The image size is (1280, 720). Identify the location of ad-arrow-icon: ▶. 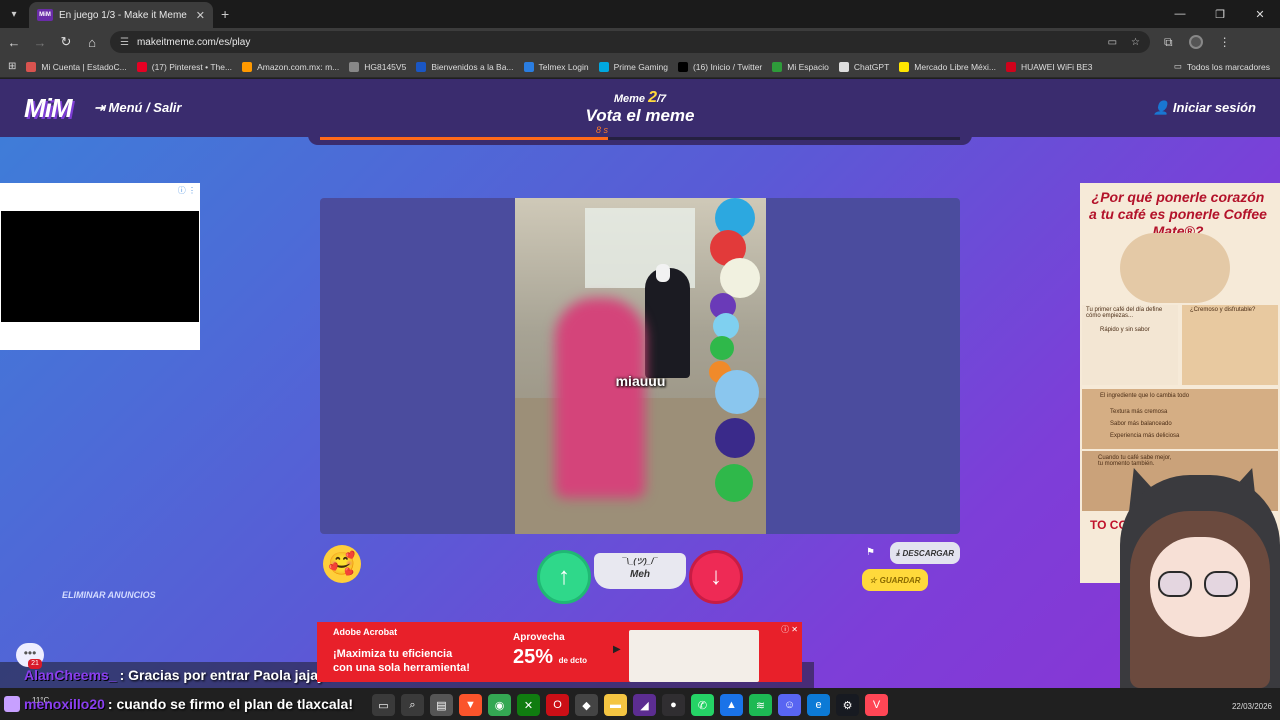
(617, 649).